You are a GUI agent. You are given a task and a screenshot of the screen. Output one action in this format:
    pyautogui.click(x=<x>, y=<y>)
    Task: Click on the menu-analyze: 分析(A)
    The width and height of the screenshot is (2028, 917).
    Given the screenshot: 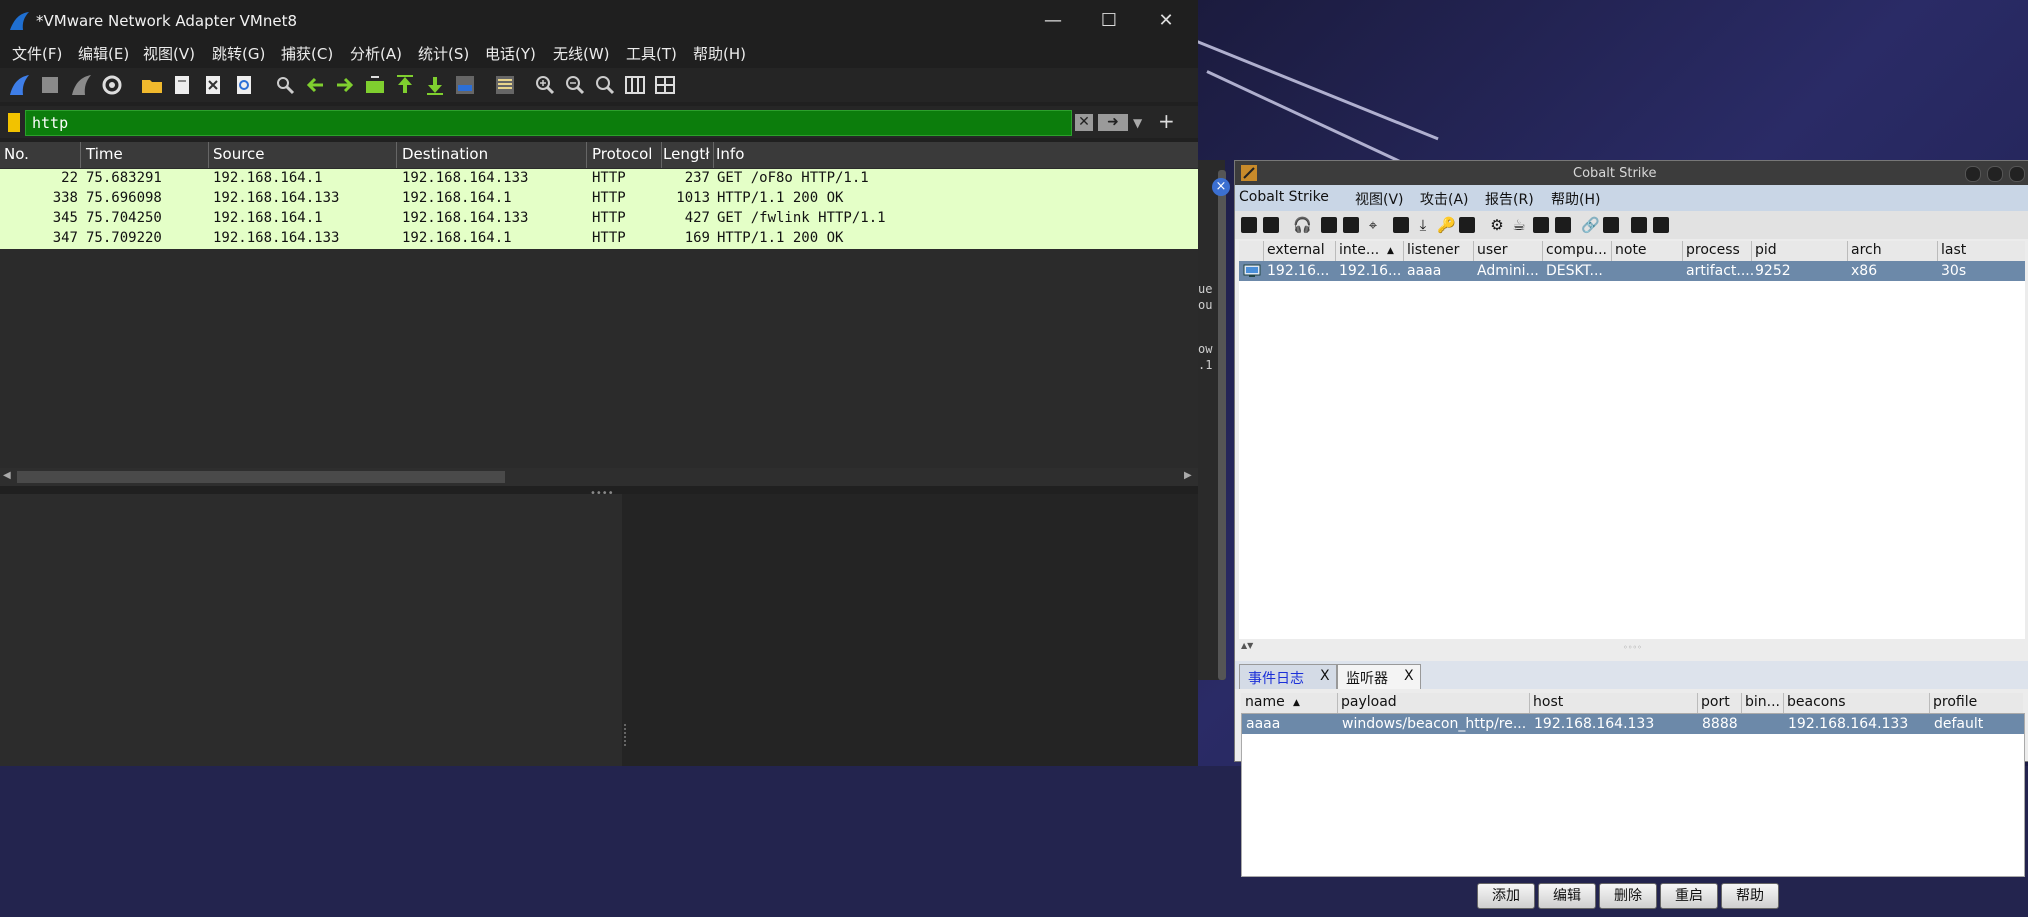 What is the action you would take?
    pyautogui.click(x=376, y=53)
    